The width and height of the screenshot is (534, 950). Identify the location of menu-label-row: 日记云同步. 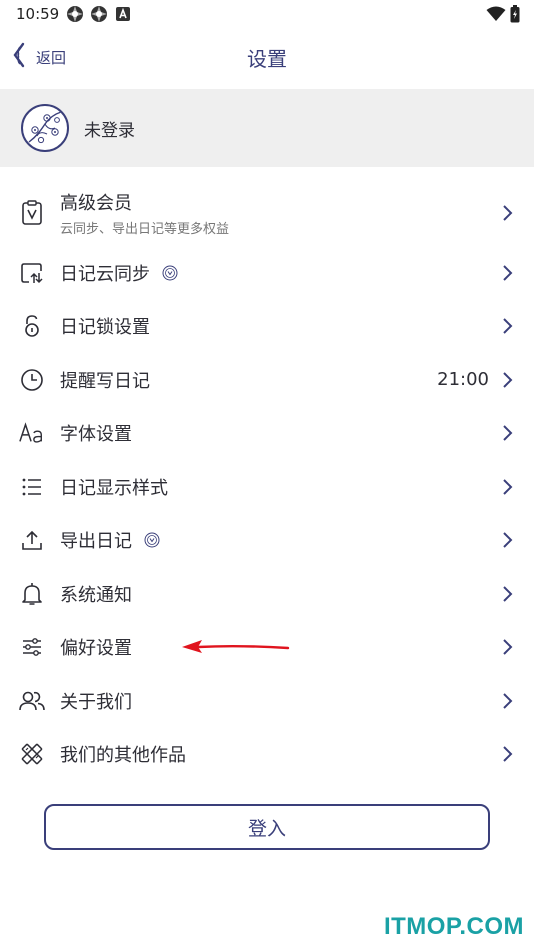
(119, 273).